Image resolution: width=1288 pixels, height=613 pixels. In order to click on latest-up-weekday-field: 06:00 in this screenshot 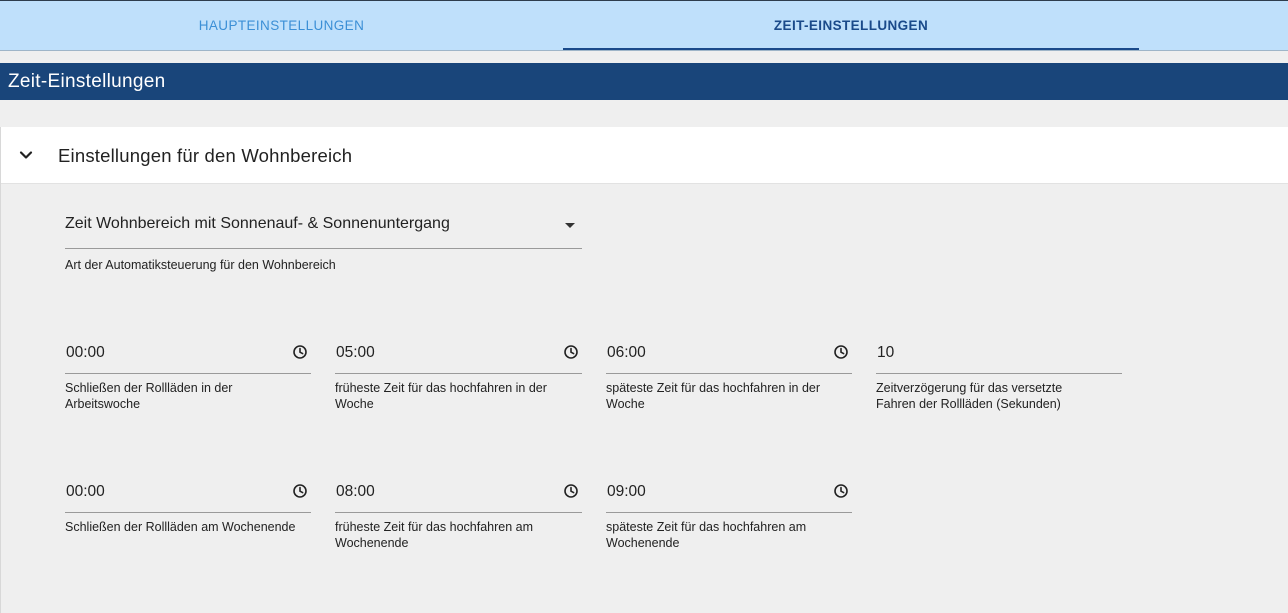, I will do `click(729, 356)`.